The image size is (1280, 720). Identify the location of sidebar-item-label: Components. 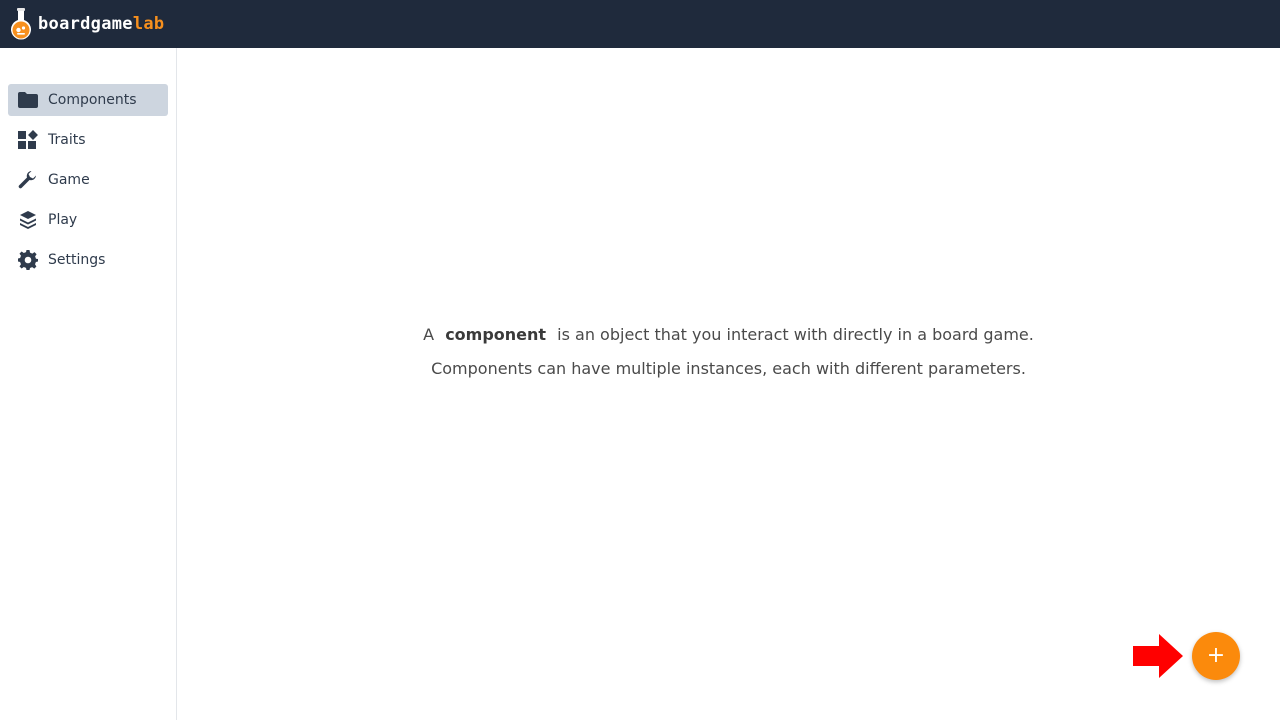
(92, 100).